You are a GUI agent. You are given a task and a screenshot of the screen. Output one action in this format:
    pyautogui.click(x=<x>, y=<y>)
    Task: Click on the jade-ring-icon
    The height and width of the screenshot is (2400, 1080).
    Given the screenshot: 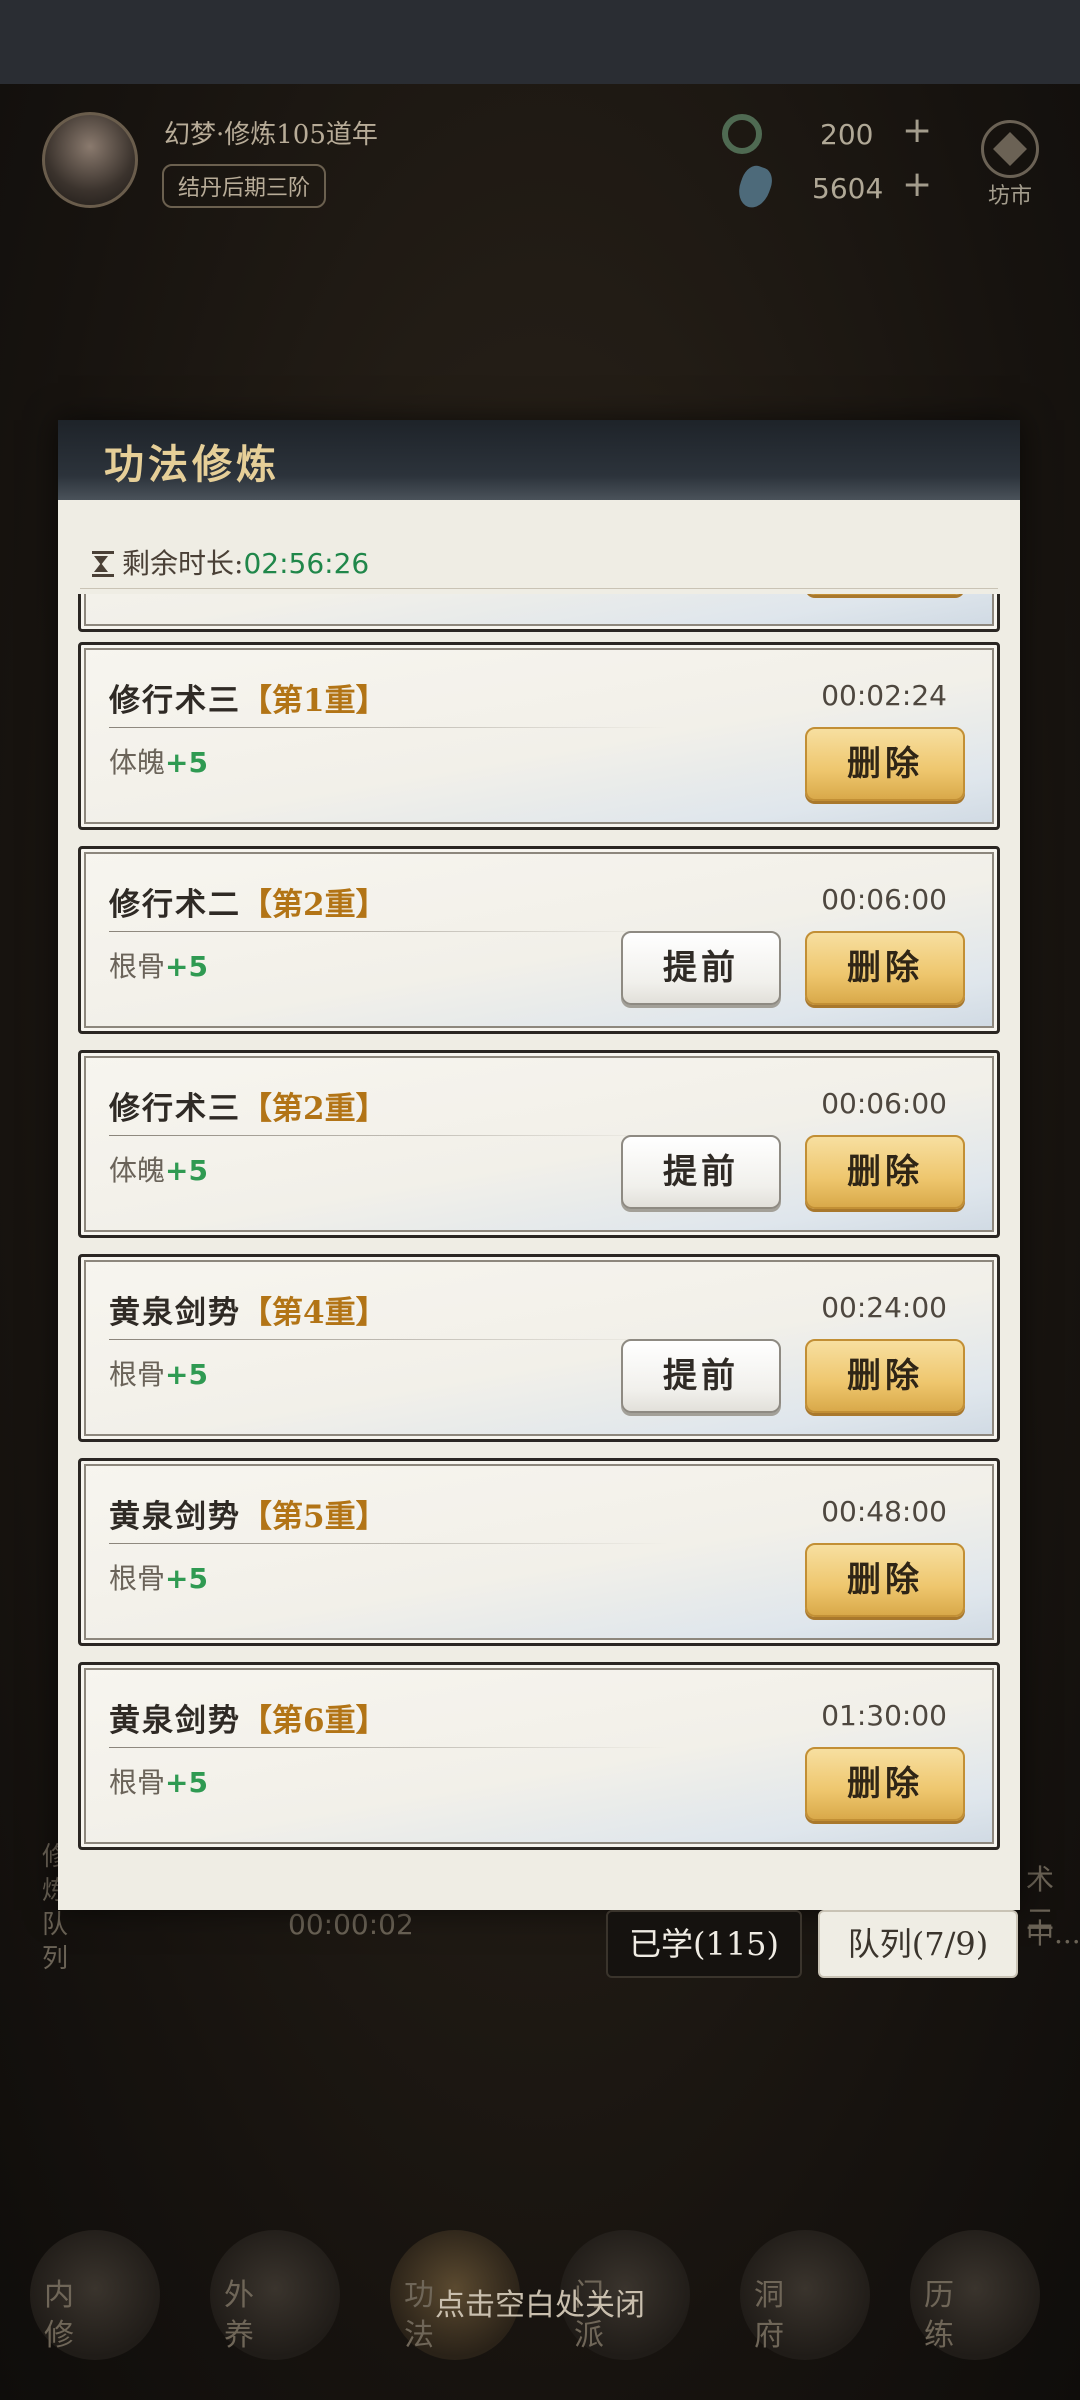 What is the action you would take?
    pyautogui.click(x=742, y=134)
    